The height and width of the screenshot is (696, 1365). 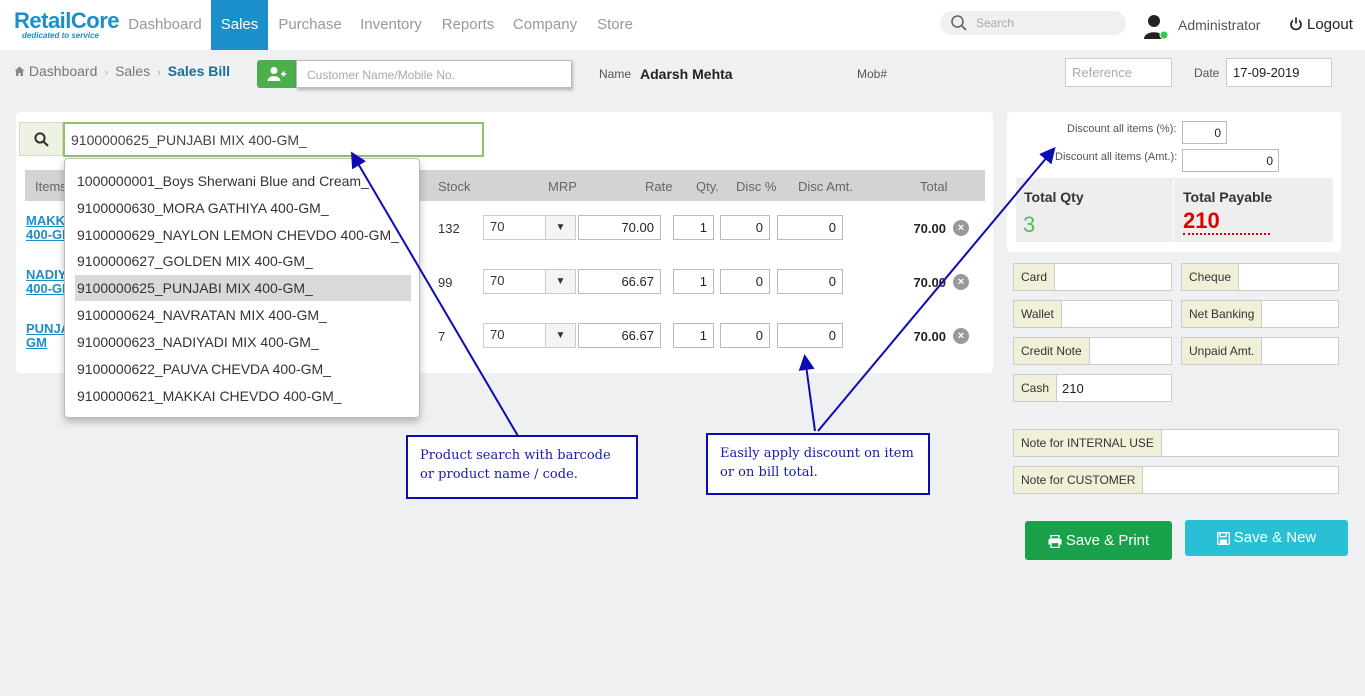 What do you see at coordinates (243, 181) in the screenshot?
I see `suggestion-item: 1000000001_Boys Sherwani Blue and Cream_` at bounding box center [243, 181].